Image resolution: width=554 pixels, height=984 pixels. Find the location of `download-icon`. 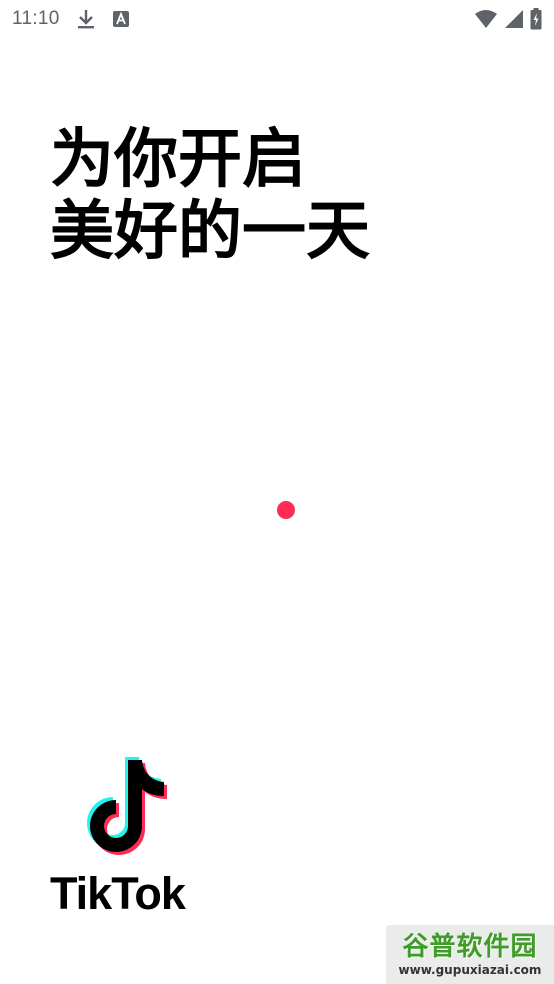

download-icon is located at coordinates (86, 19).